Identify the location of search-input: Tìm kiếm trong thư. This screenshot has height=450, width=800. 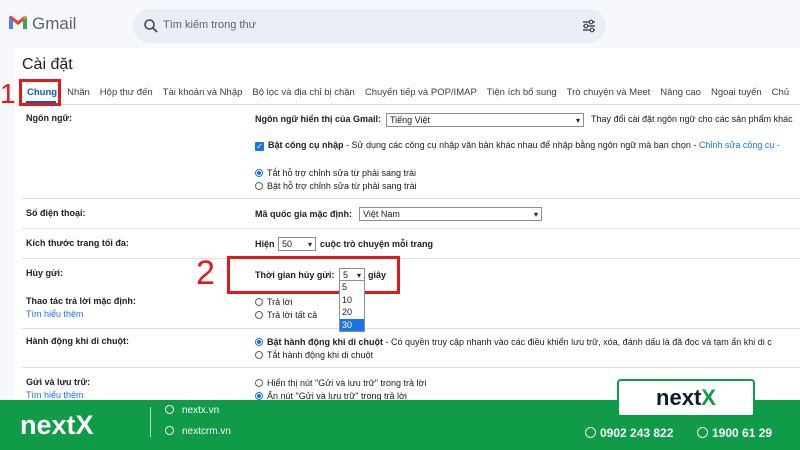
(209, 25).